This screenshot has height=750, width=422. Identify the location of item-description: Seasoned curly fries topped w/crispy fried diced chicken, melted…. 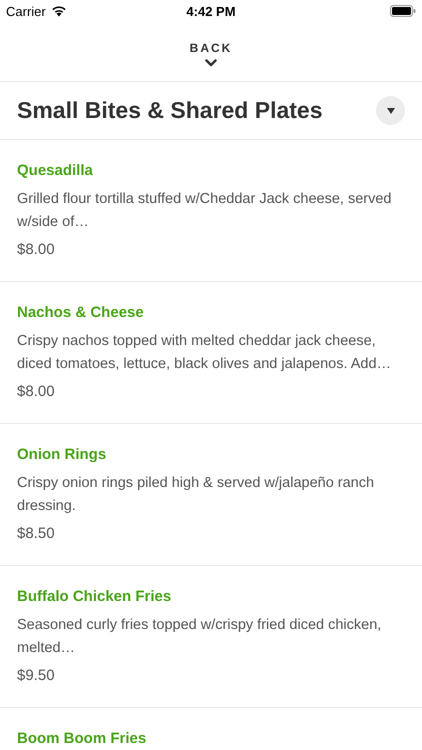
(199, 637).